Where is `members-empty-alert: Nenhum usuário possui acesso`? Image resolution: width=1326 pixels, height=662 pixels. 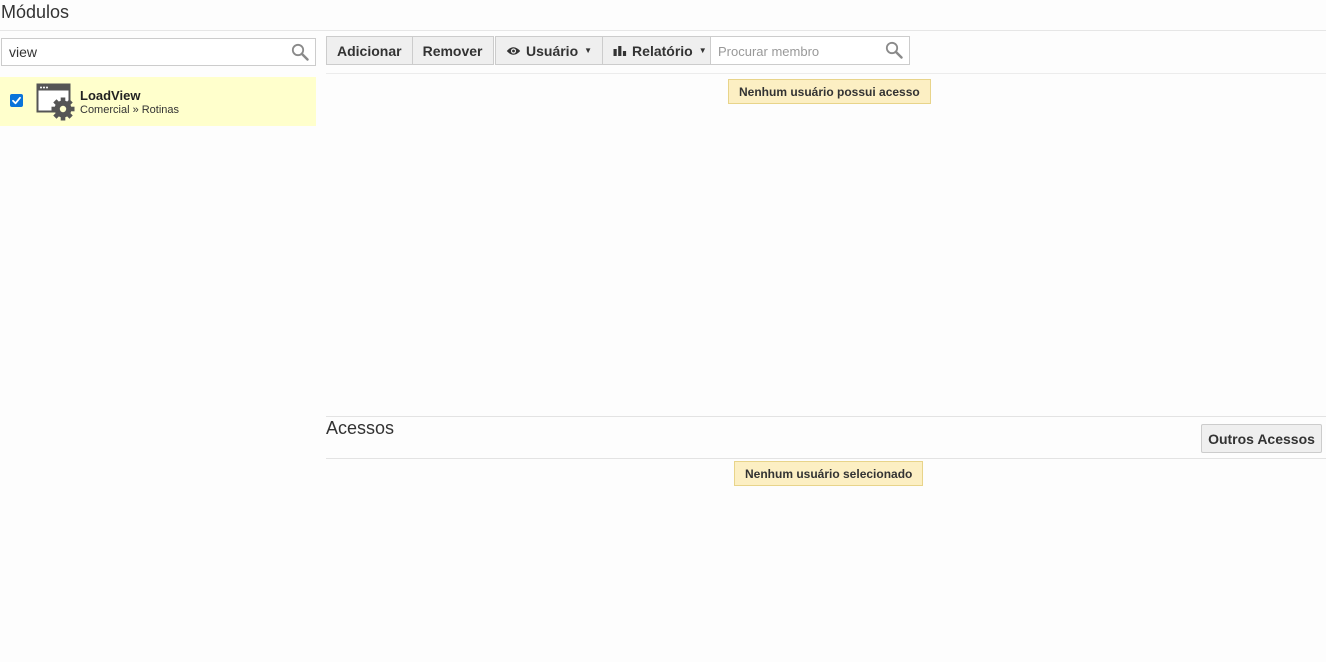
members-empty-alert: Nenhum usuário possui acesso is located at coordinates (829, 91).